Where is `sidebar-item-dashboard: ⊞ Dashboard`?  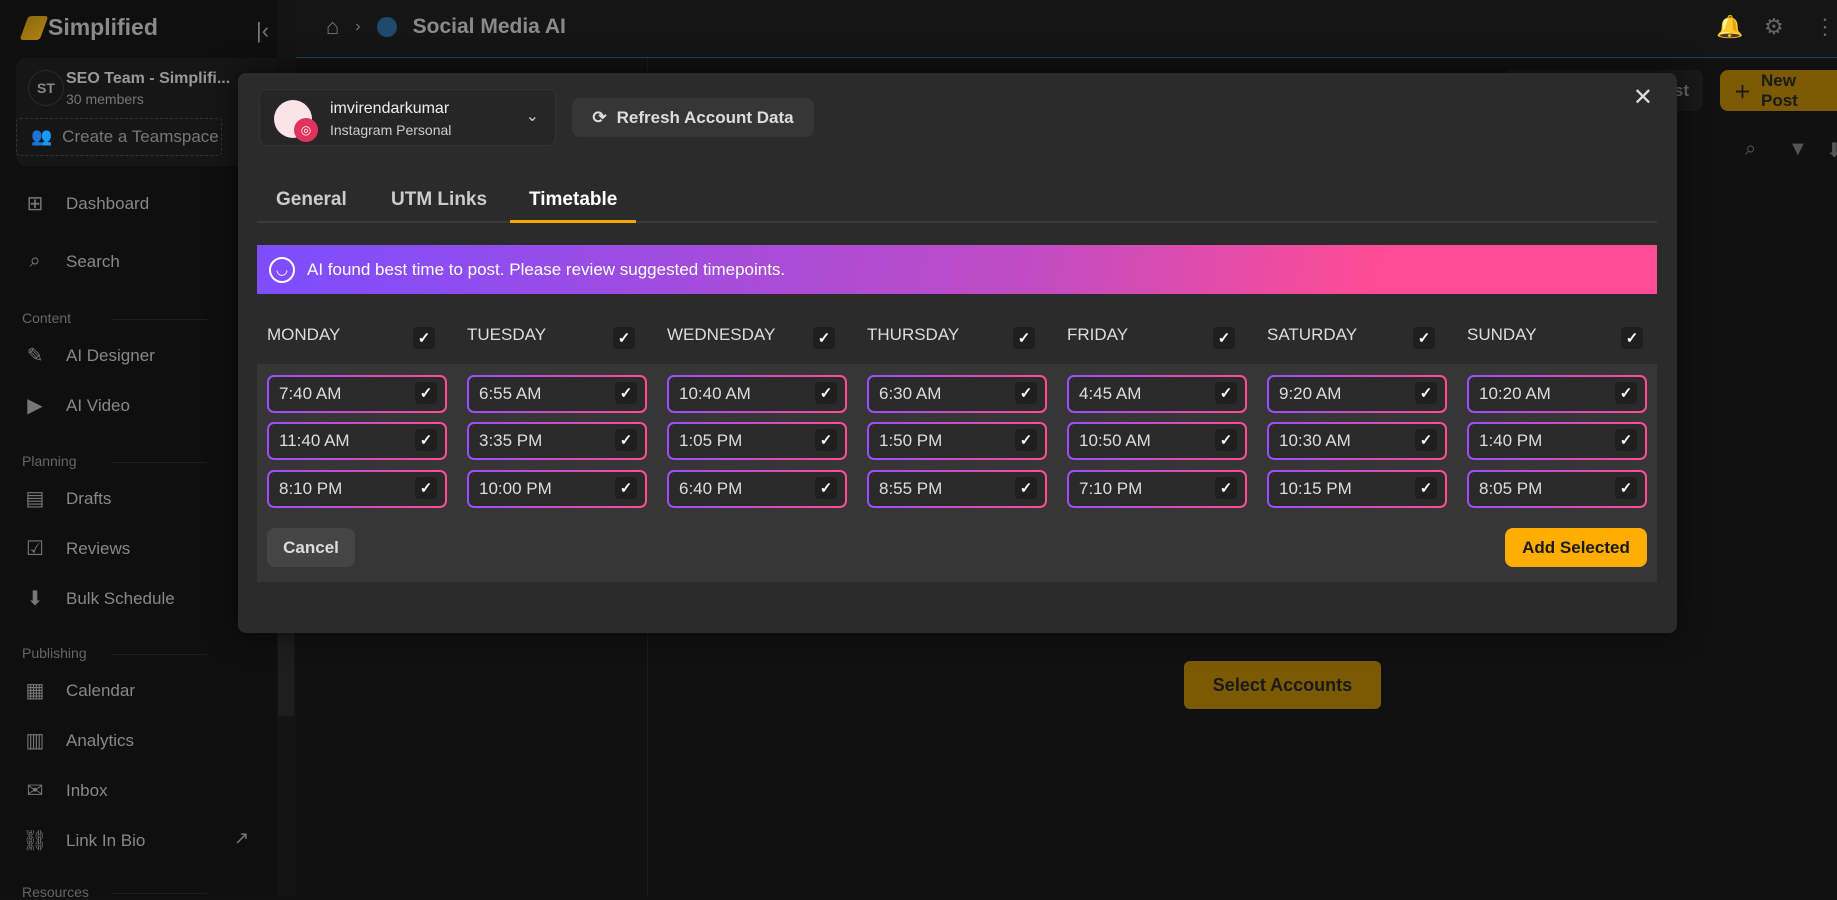
sidebar-item-dashboard: ⊞ Dashboard is located at coordinates (86, 203).